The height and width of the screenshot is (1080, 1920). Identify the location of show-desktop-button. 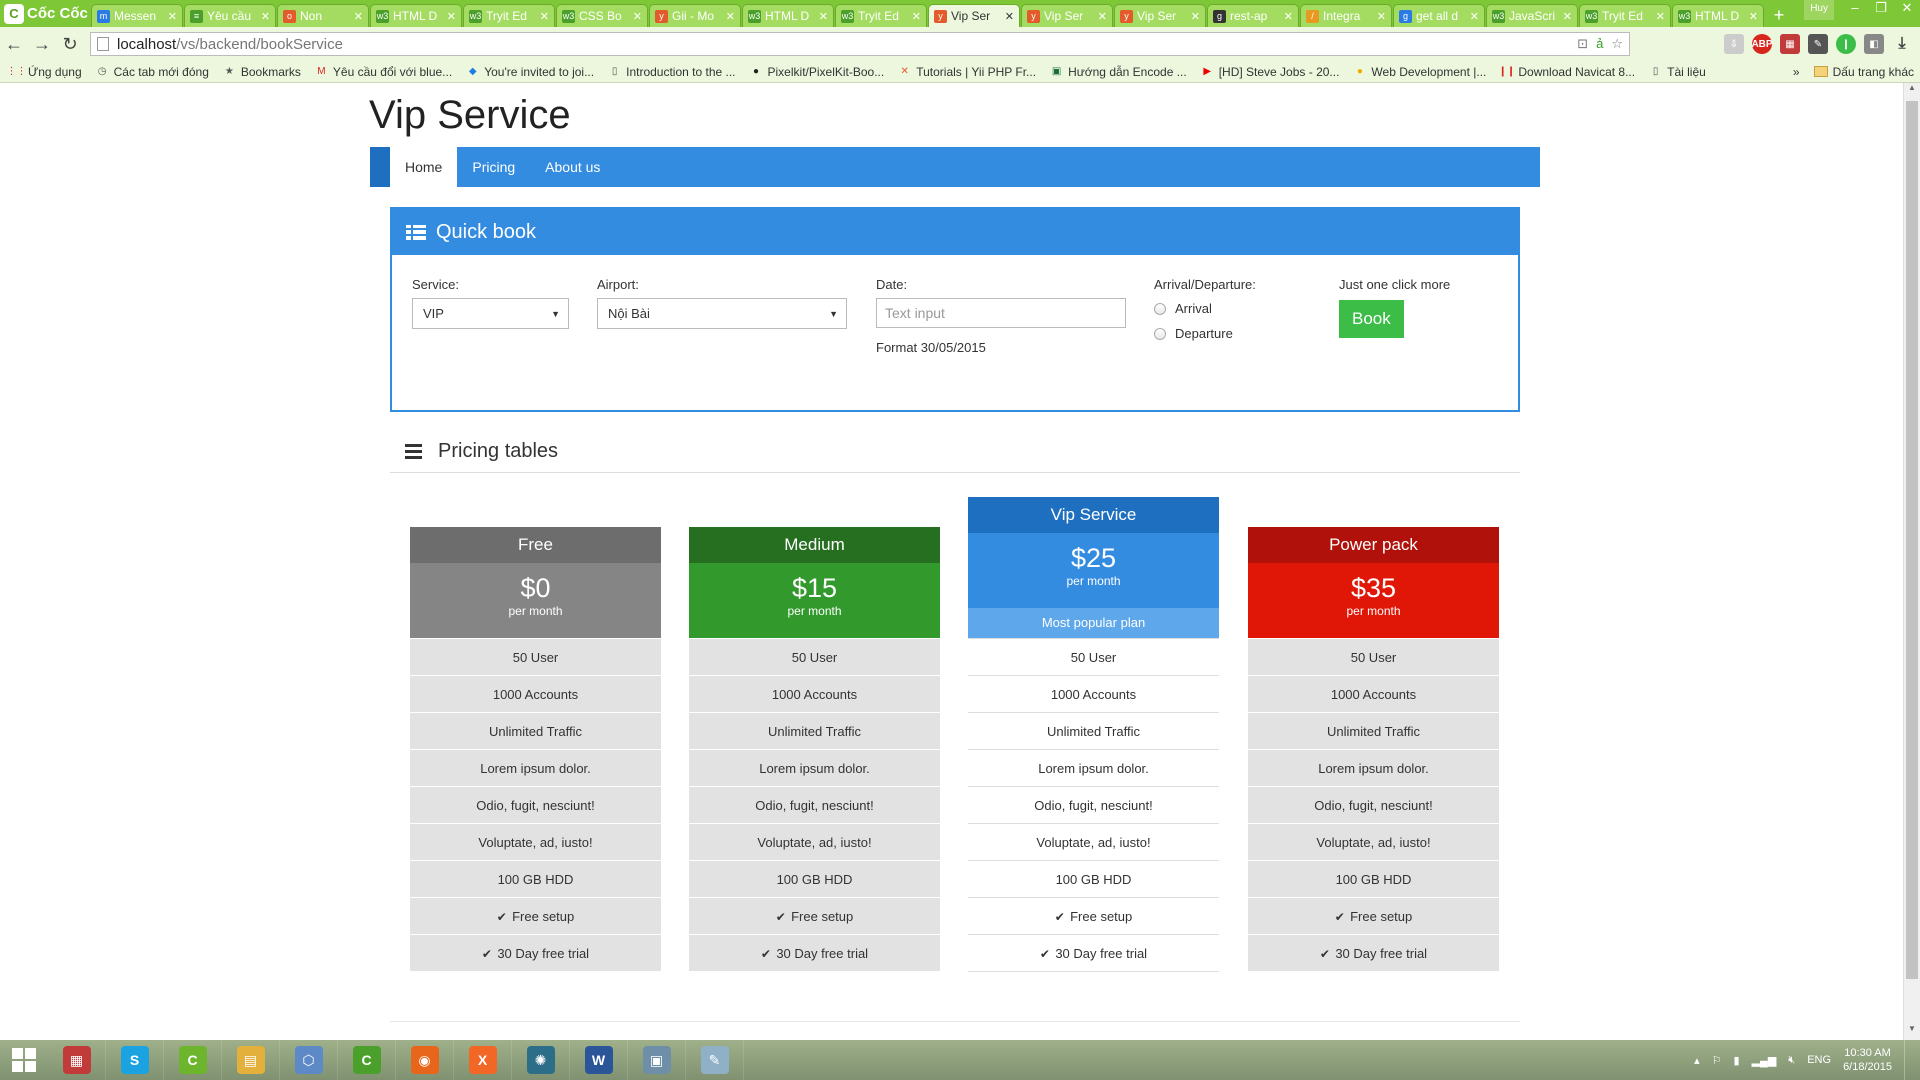
(1907, 1060).